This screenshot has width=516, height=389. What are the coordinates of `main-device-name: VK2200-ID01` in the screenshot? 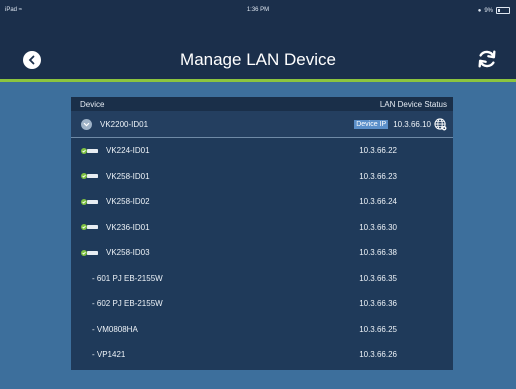 It's located at (124, 124).